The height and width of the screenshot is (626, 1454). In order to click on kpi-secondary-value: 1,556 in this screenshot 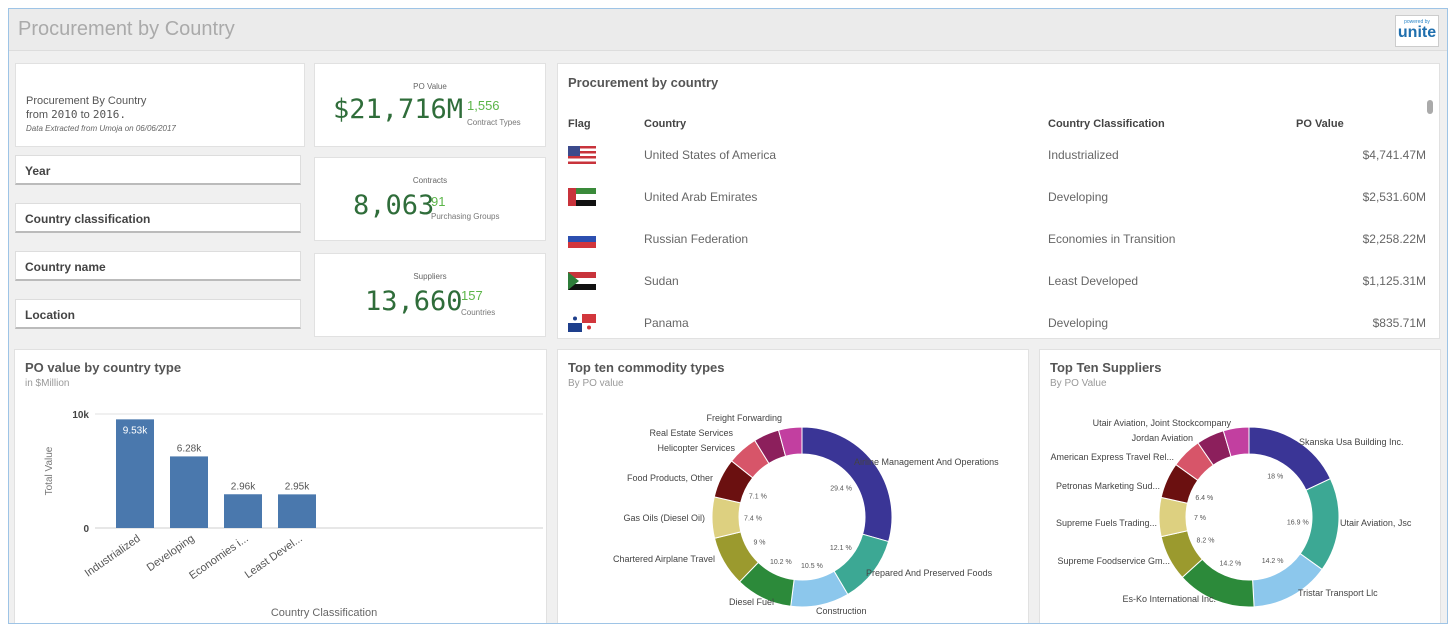, I will do `click(483, 105)`.